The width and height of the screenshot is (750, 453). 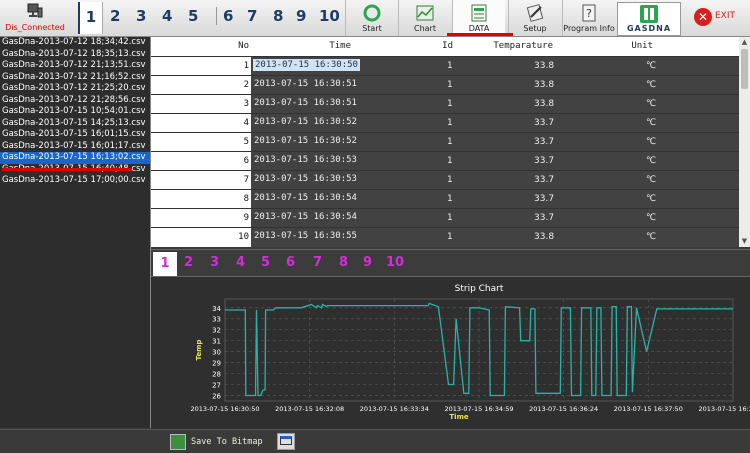 I want to click on chart-tab-7: 7, so click(x=317, y=262).